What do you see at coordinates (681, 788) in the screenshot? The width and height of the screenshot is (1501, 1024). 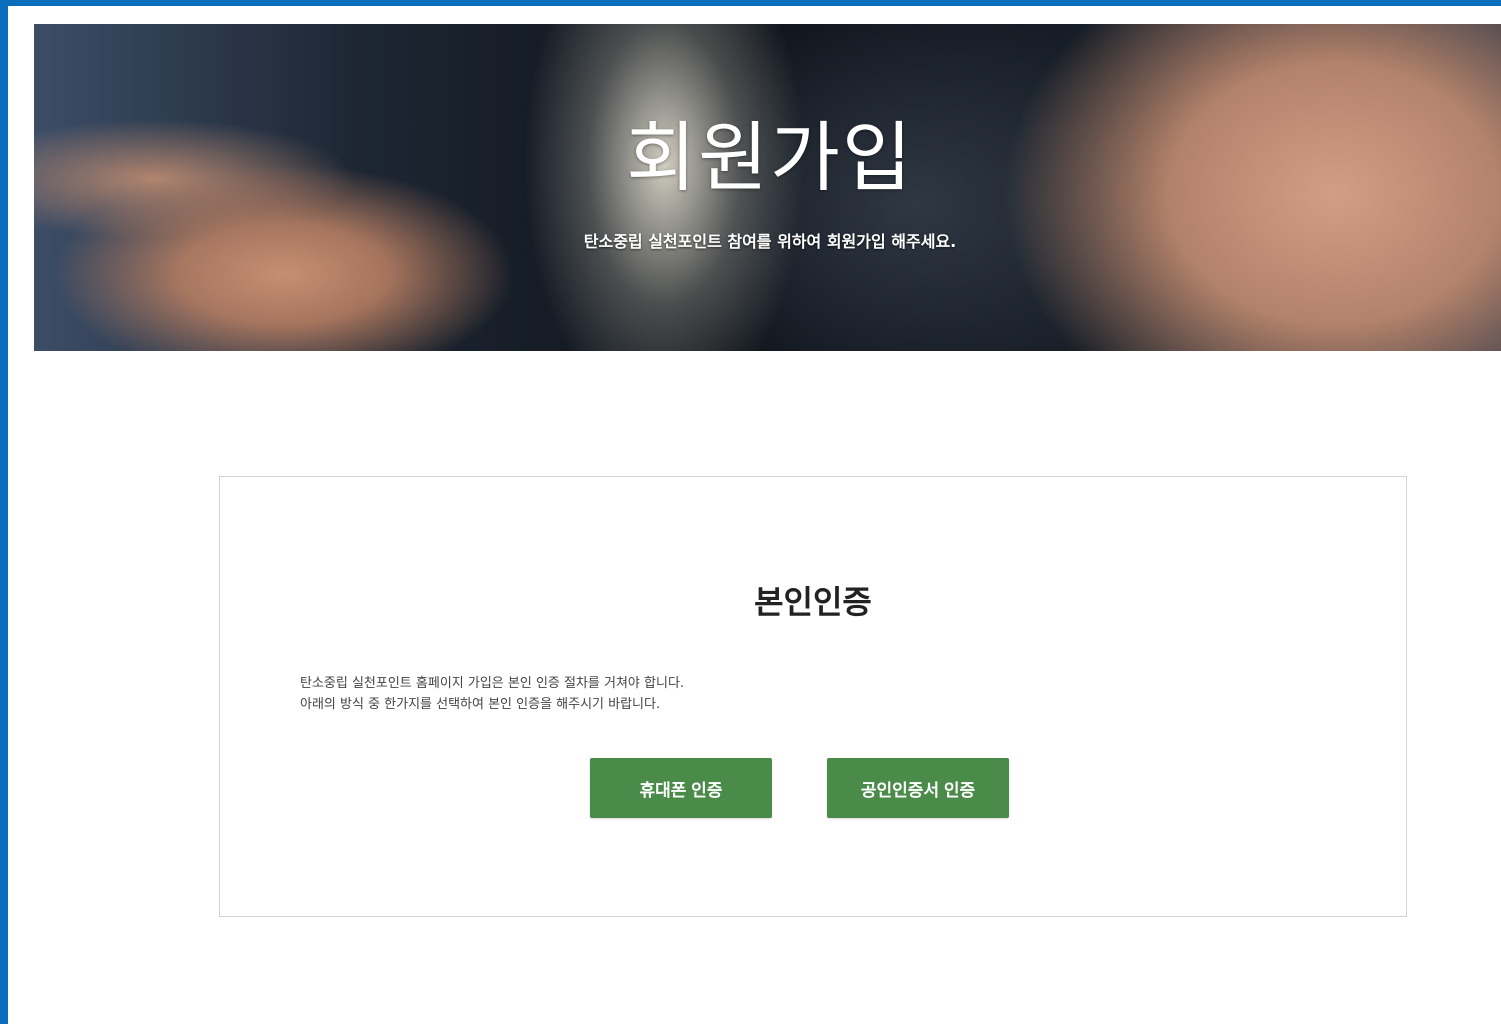 I see `phone-verification-button: 휴대폰 인증` at bounding box center [681, 788].